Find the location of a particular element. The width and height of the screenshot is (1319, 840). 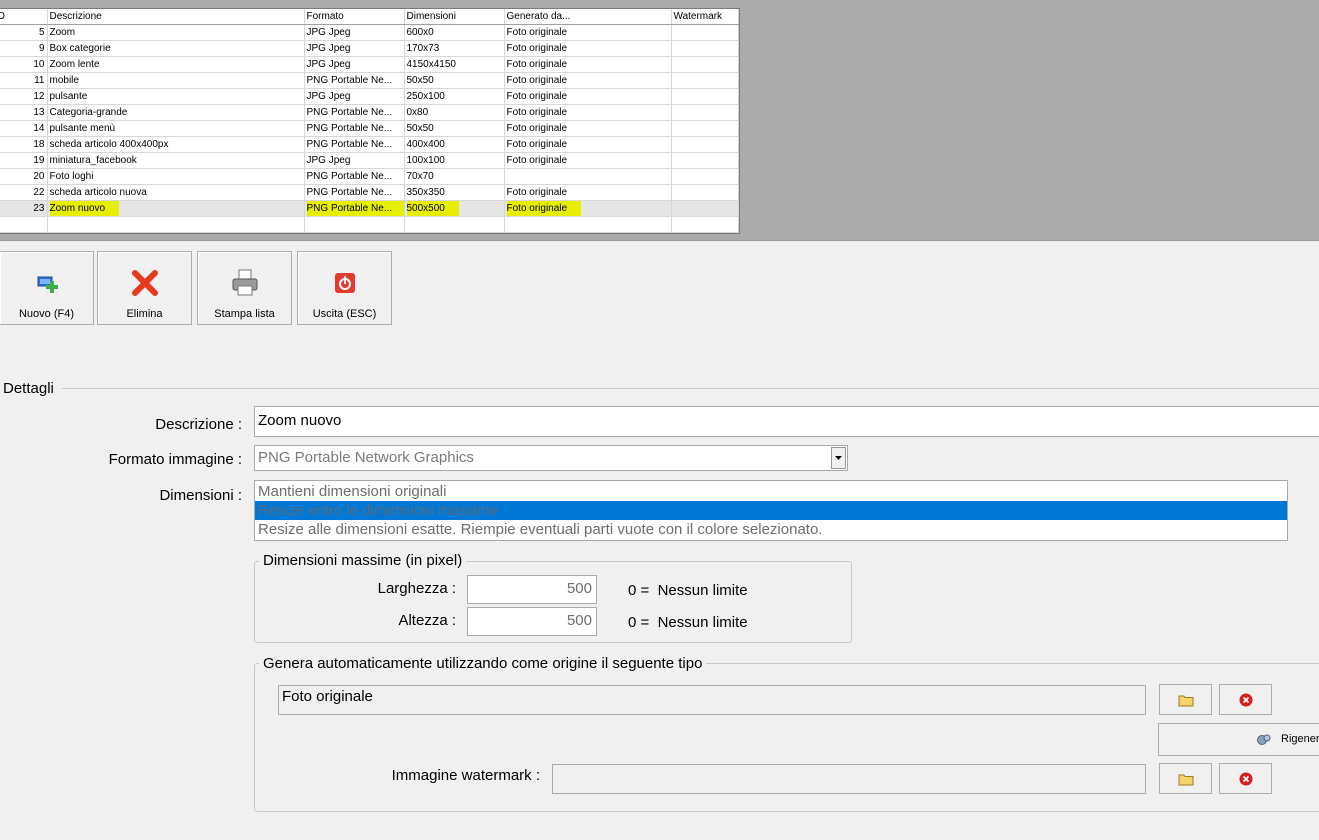

larghezza-label: Larghezza : is located at coordinates (416, 588).